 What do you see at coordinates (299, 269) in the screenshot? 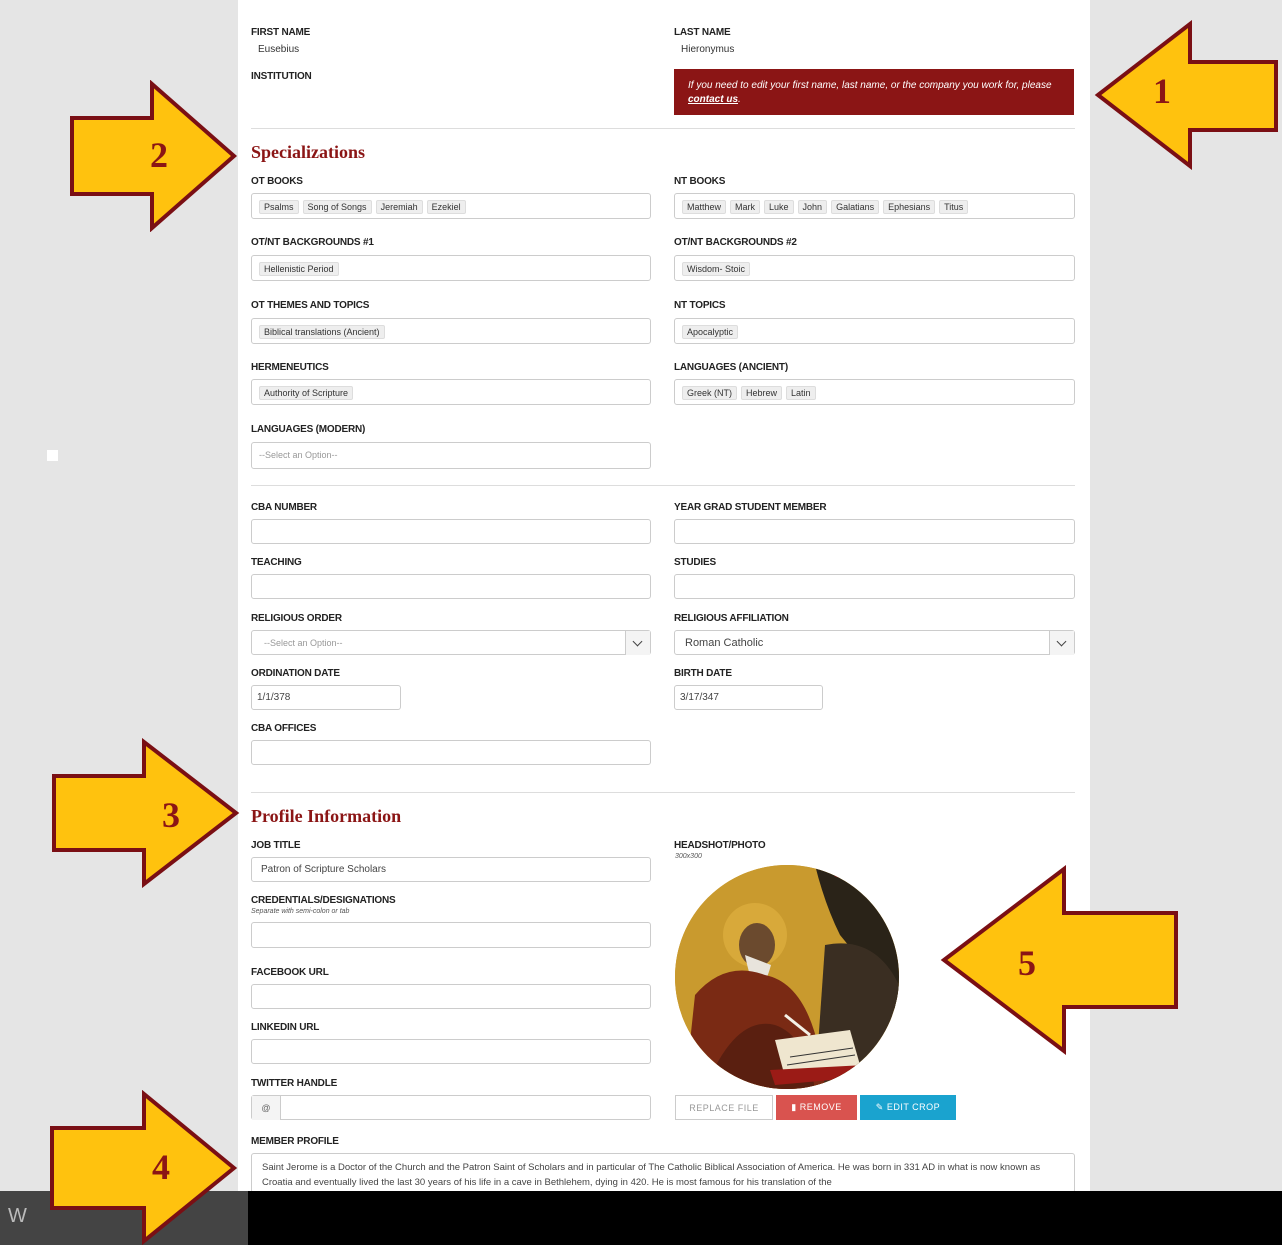
I see `tag: Hellenistic Period` at bounding box center [299, 269].